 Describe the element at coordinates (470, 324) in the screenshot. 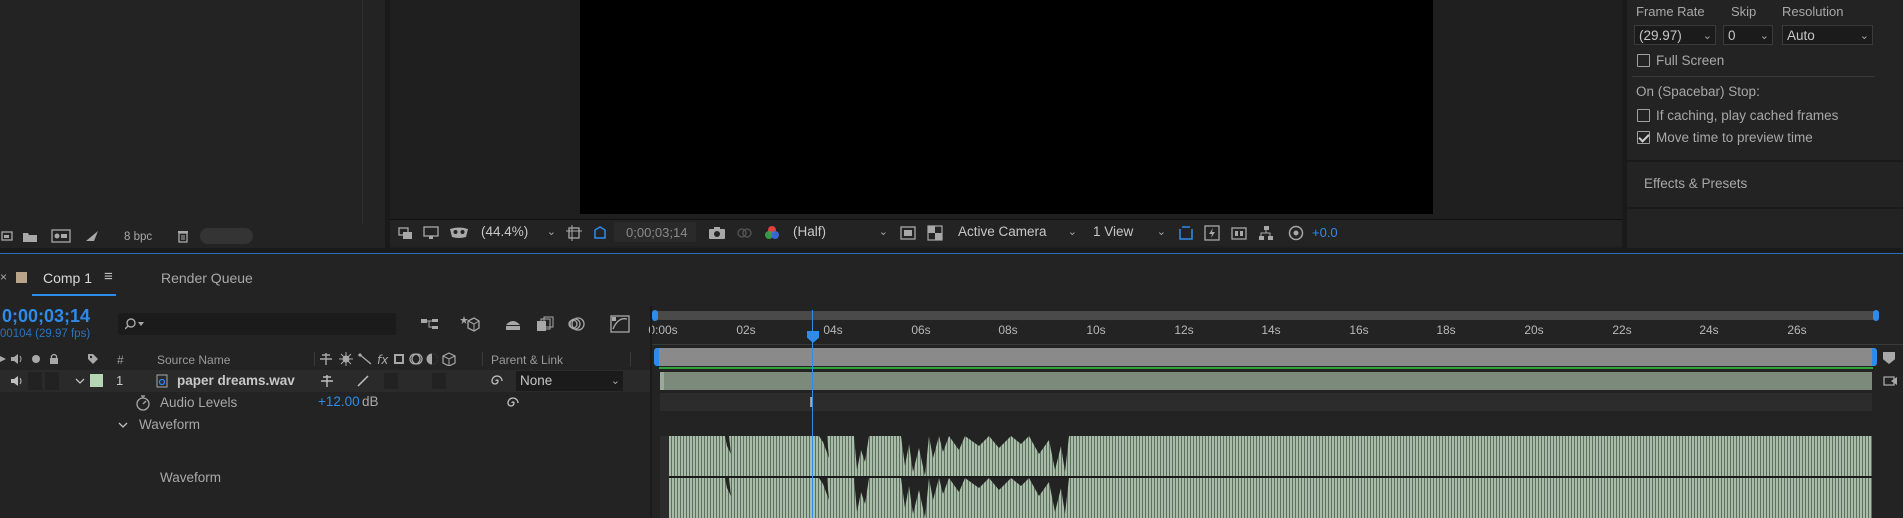

I see `draft-3d-icon` at that location.